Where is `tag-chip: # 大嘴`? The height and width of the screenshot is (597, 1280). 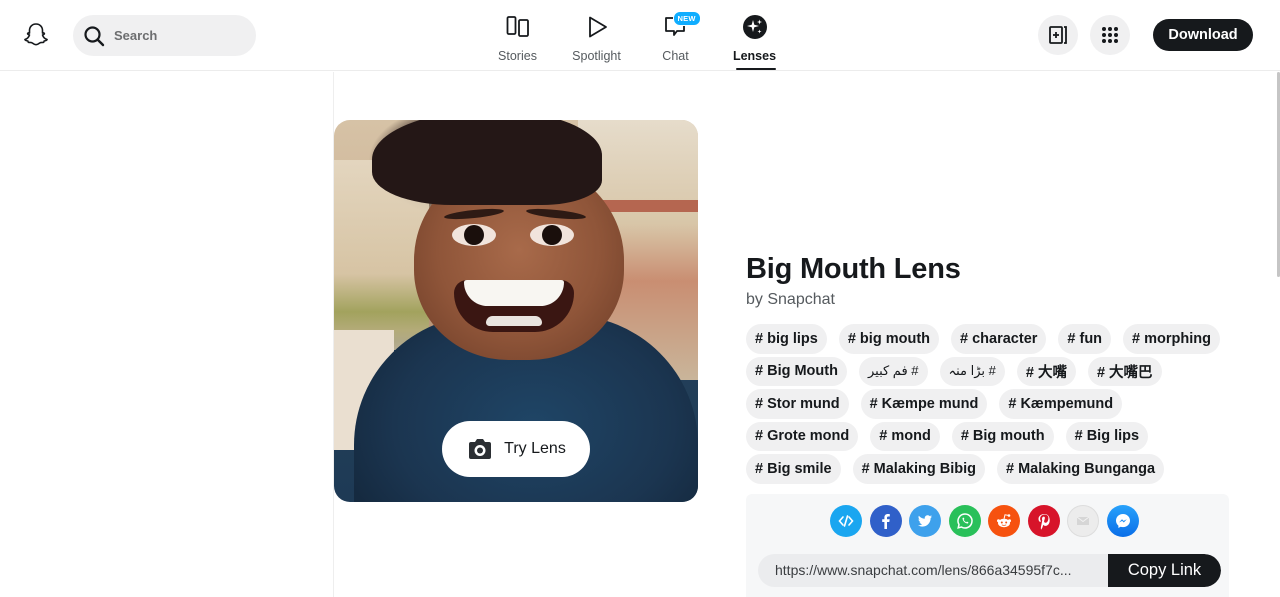
tag-chip: # 大嘴 is located at coordinates (1046, 371).